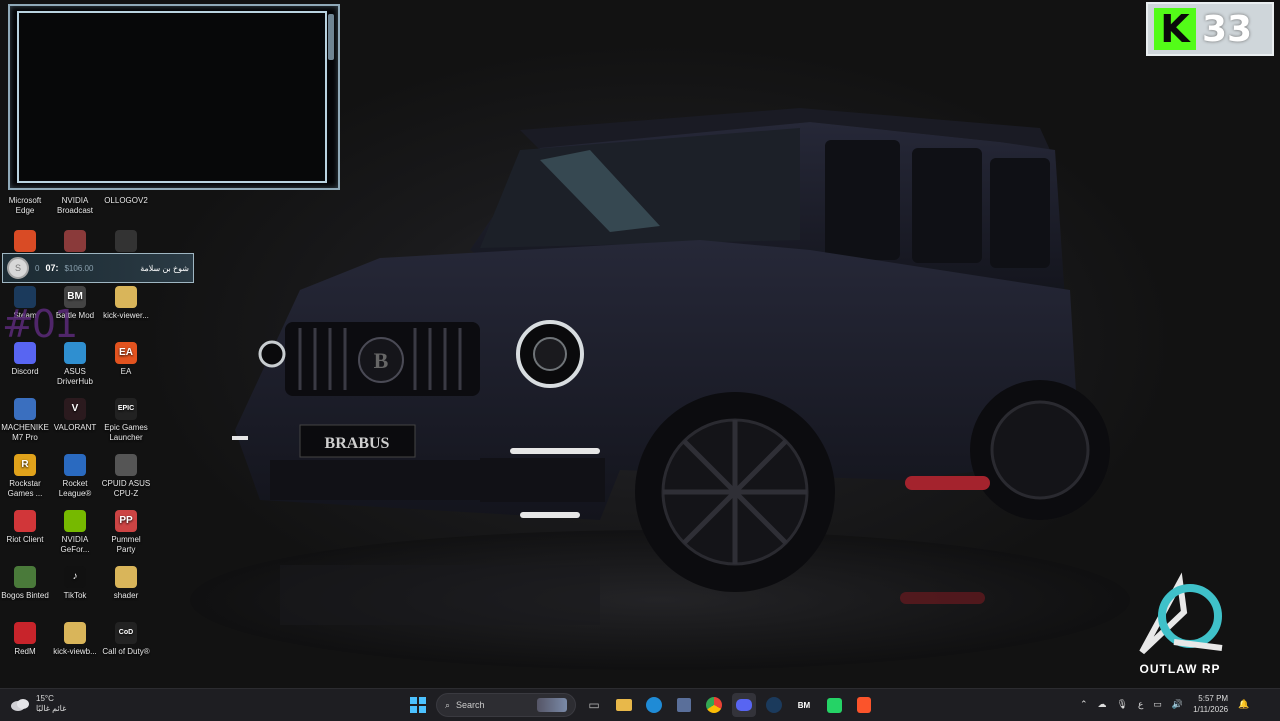  What do you see at coordinates (1122, 704) in the screenshot?
I see `microphone-icon: 🎙` at bounding box center [1122, 704].